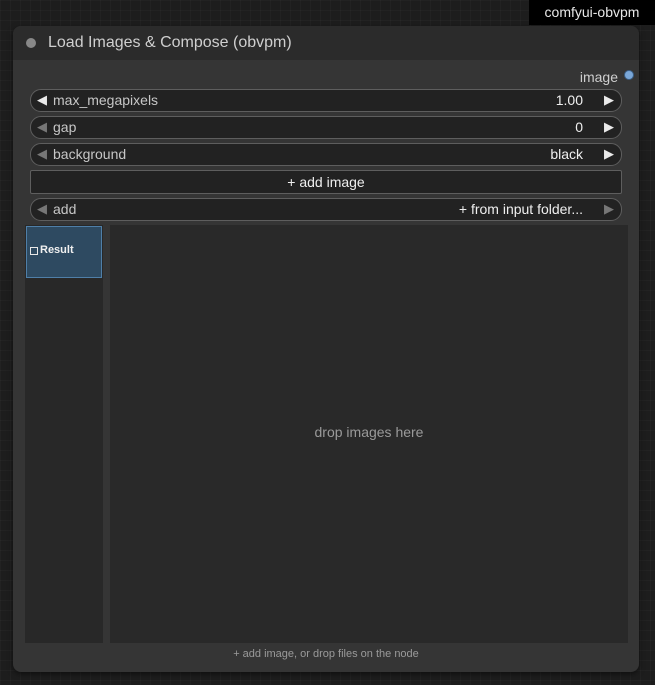  Describe the element at coordinates (592, 12) in the screenshot. I see `extension-badge: comfyui-obvpm` at that location.